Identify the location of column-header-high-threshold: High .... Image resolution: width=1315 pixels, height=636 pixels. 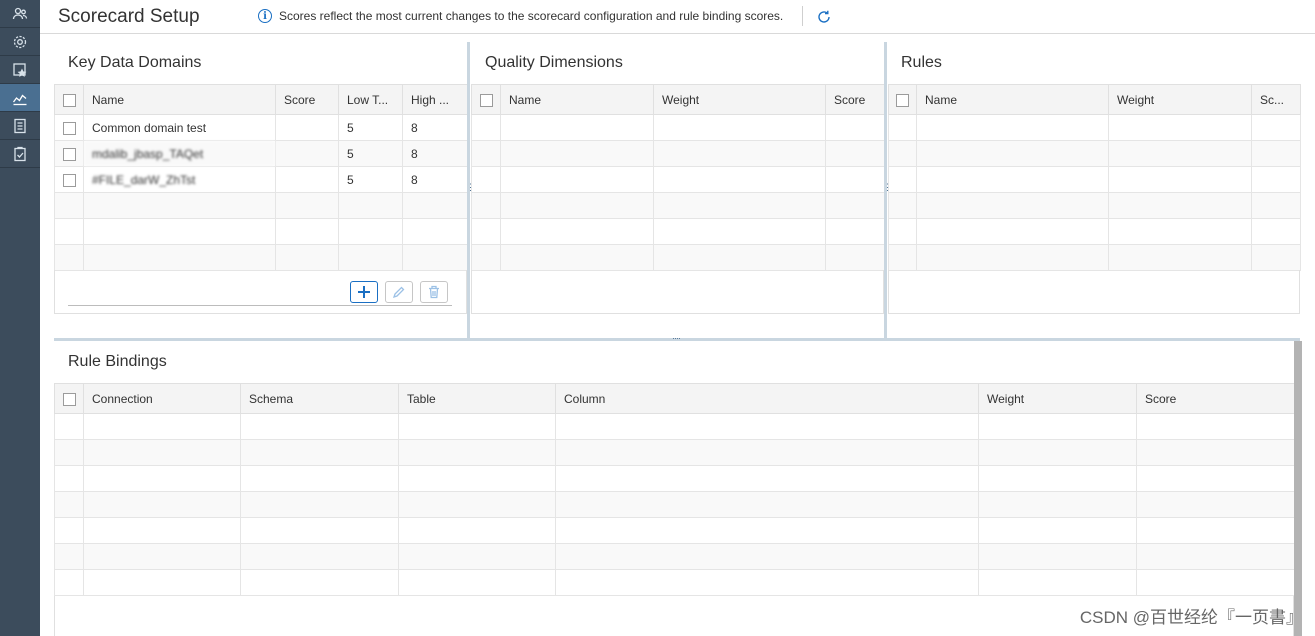
(435, 99).